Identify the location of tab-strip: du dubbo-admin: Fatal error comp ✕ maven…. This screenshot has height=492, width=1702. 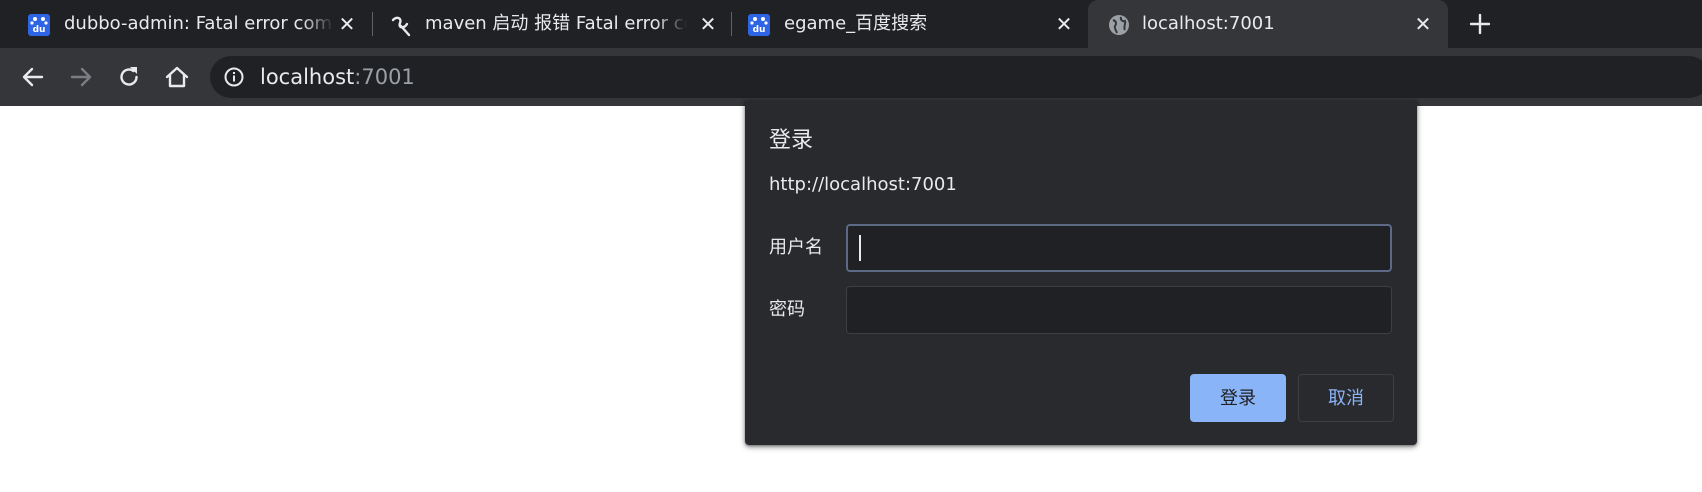
(851, 24).